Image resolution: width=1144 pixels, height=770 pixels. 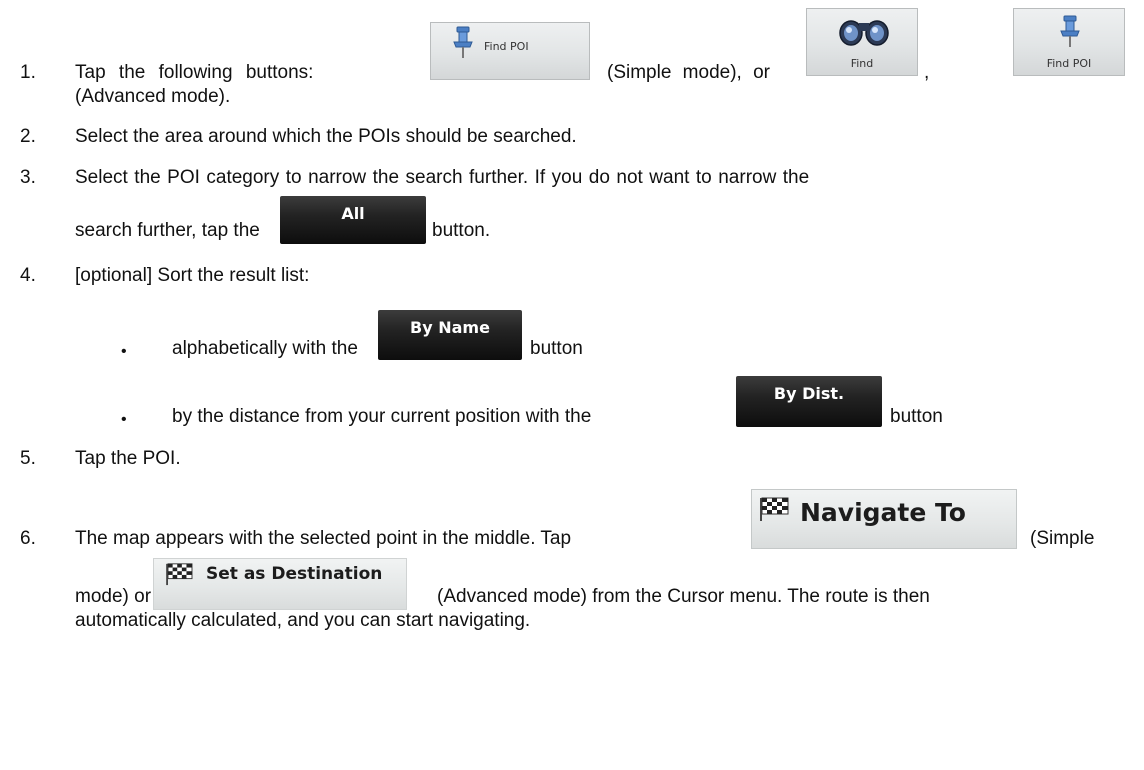 I want to click on button-label: By Dist., so click(x=809, y=393).